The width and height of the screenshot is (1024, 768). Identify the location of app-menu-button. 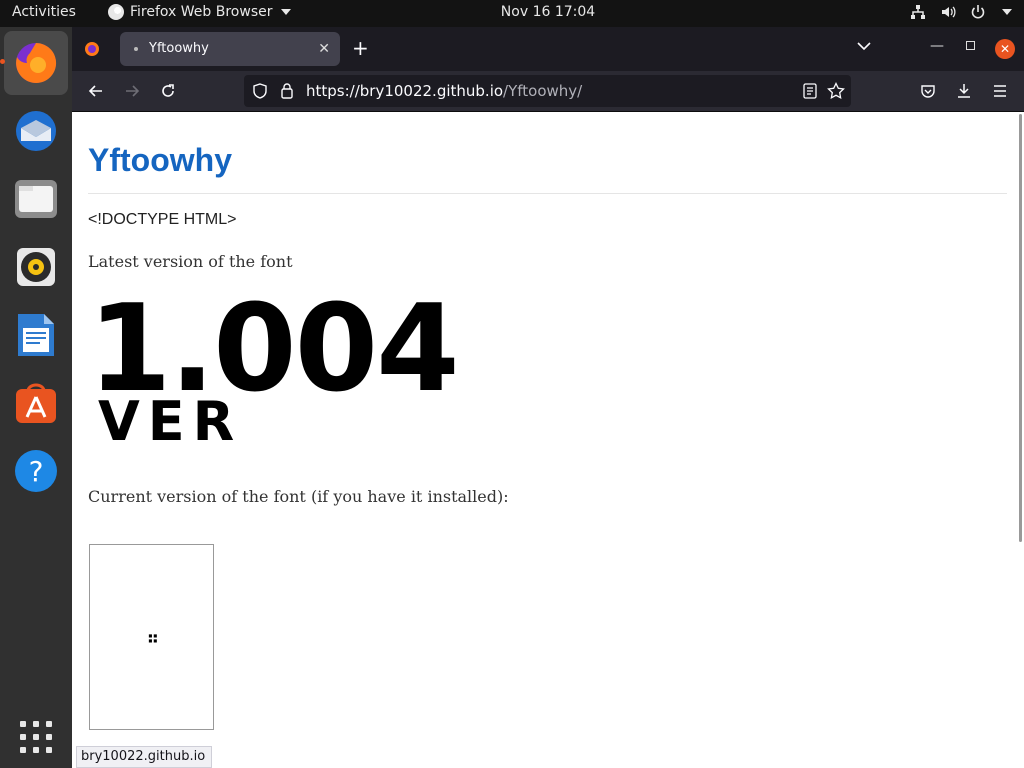
(1000, 91).